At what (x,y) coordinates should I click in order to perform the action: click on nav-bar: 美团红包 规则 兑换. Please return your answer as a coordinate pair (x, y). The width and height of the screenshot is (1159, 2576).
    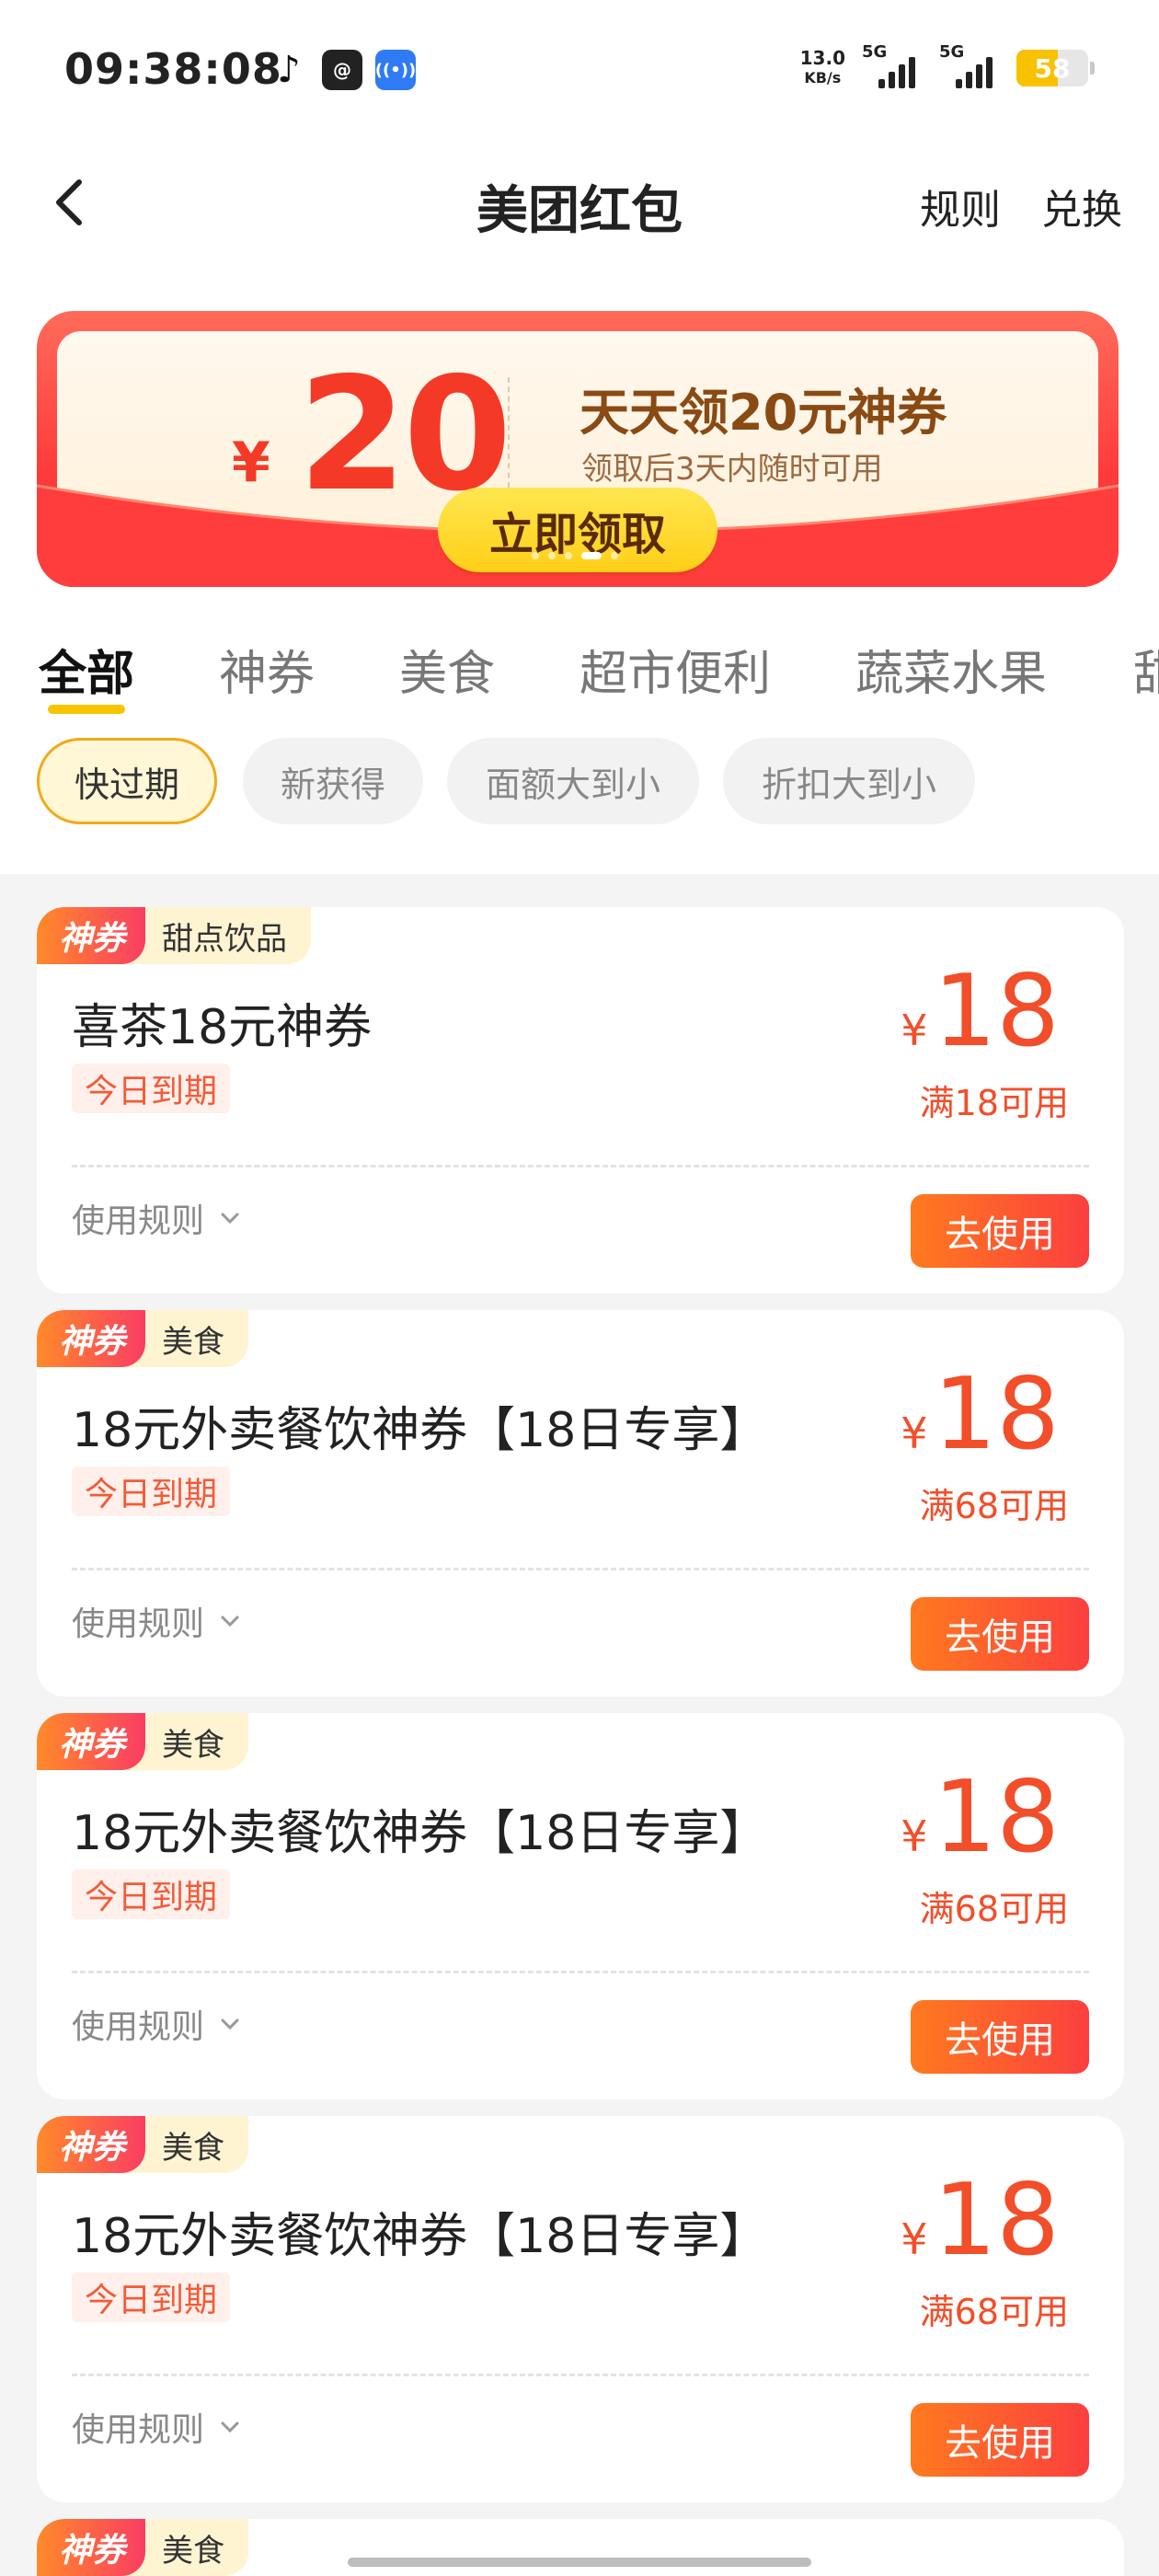
    Looking at the image, I should click on (579, 202).